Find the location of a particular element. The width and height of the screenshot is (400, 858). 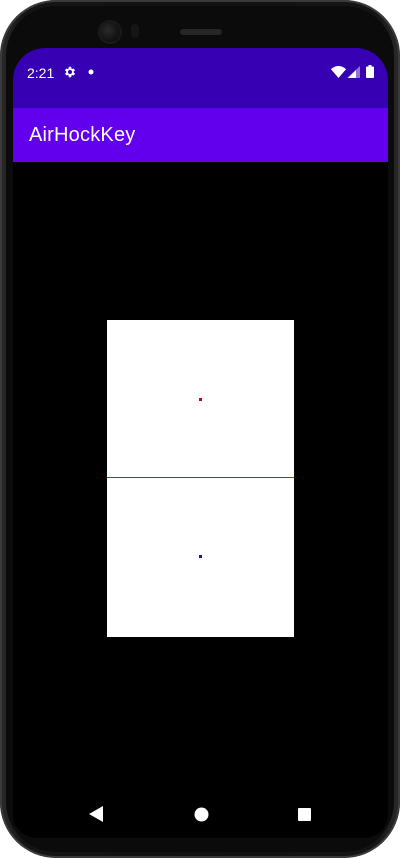

earpiece-speaker is located at coordinates (201, 32).